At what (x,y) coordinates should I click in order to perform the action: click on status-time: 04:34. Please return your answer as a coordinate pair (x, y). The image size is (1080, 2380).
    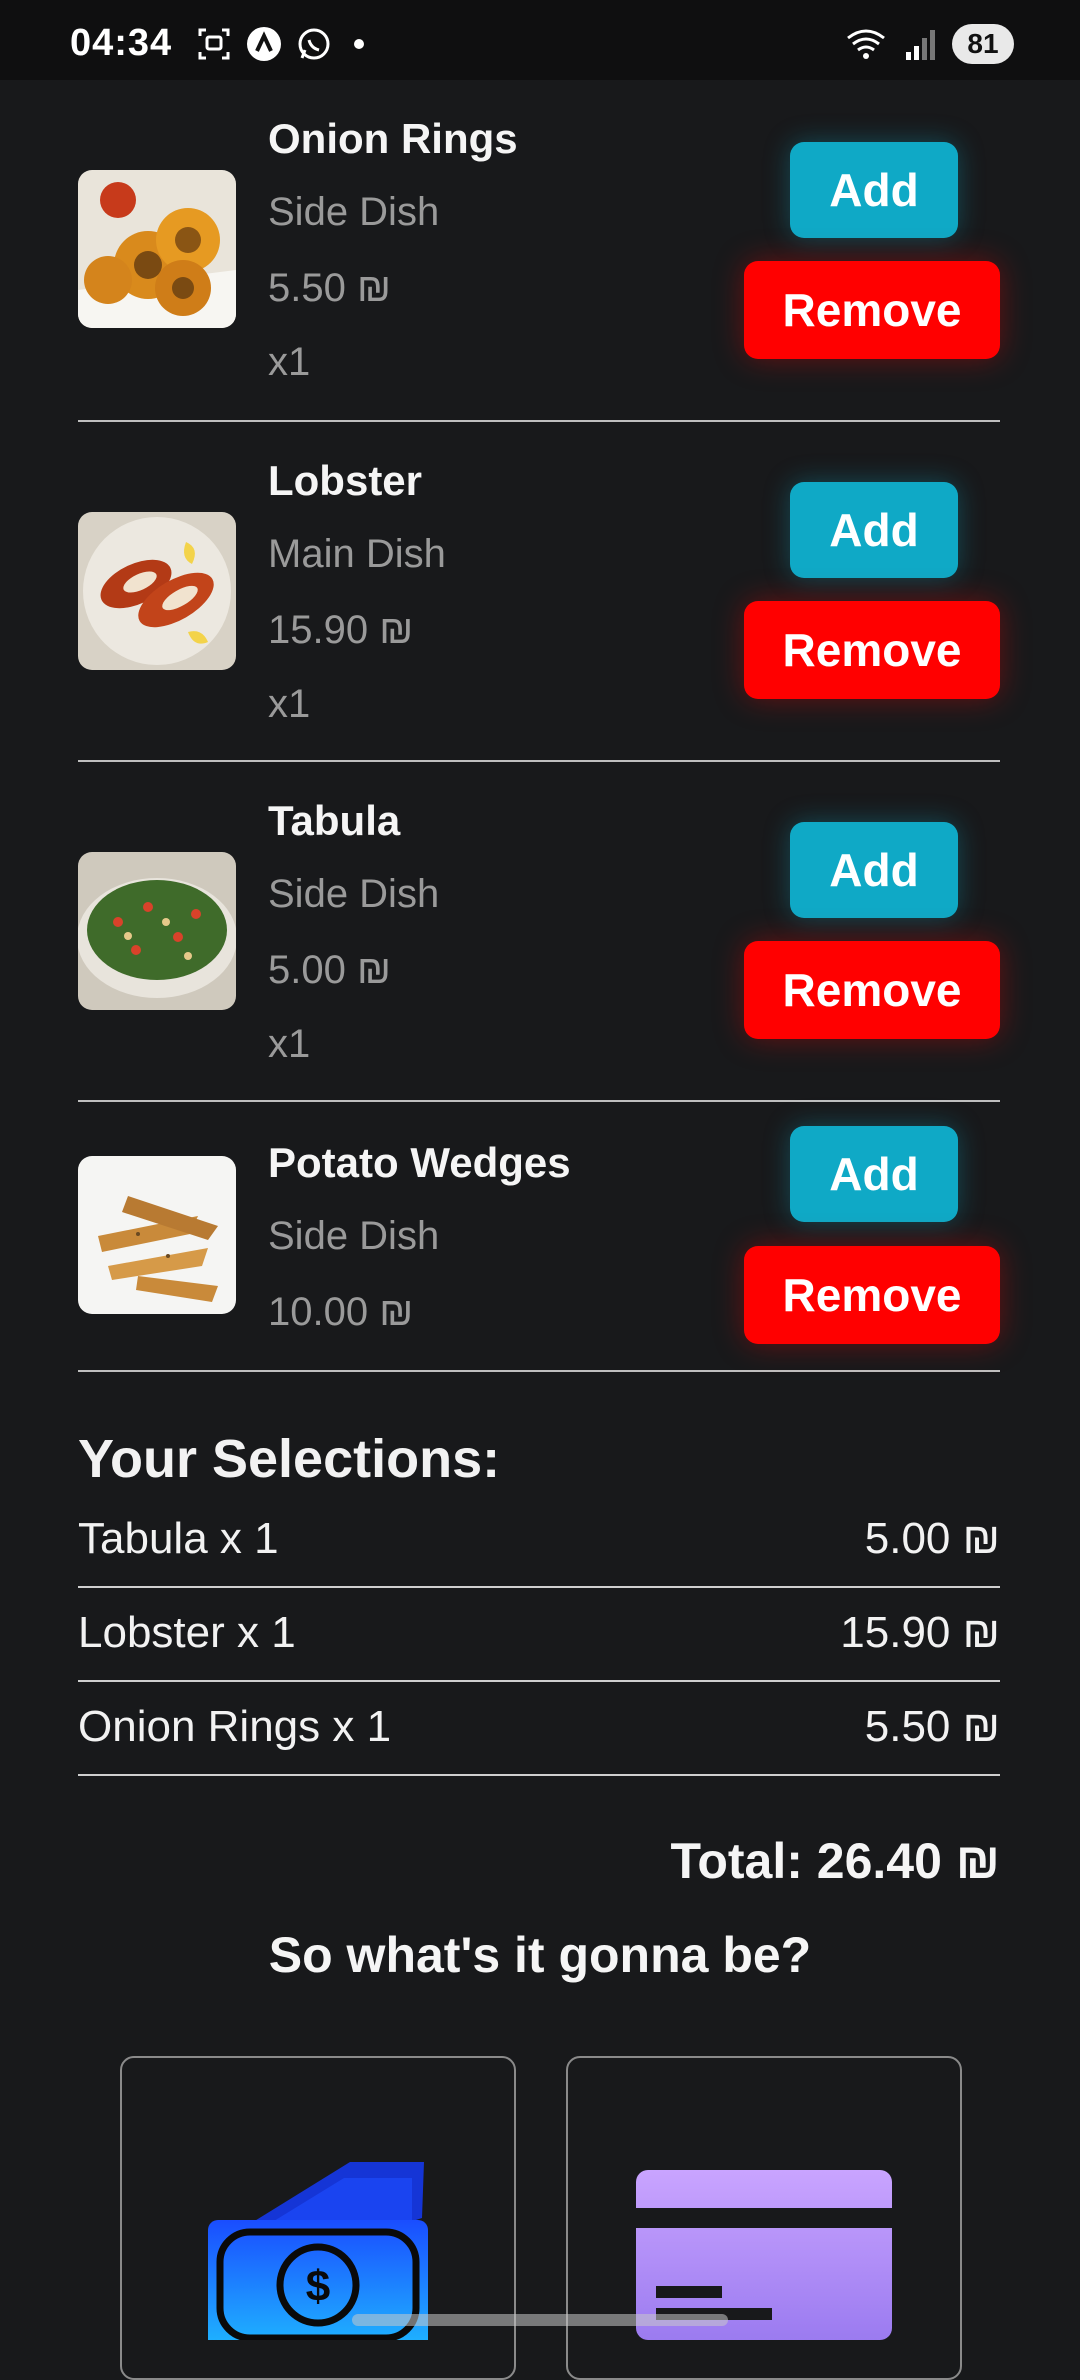
    Looking at the image, I should click on (121, 43).